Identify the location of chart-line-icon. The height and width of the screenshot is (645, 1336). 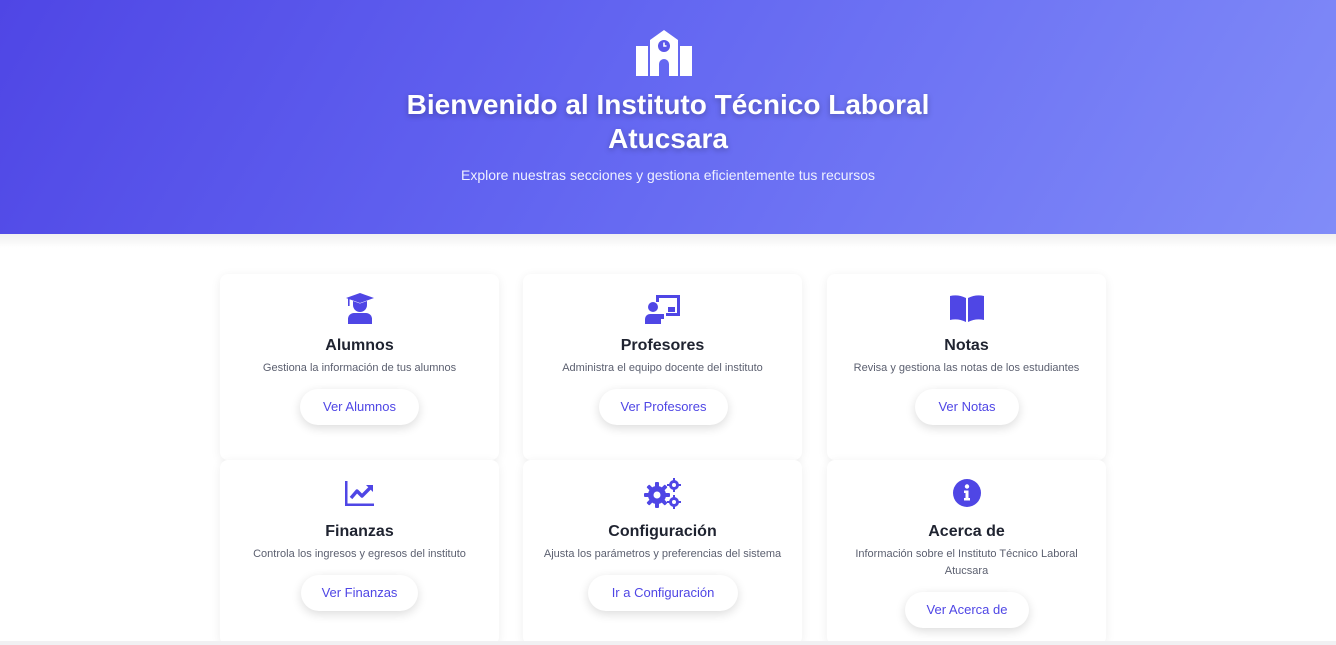
(359, 493).